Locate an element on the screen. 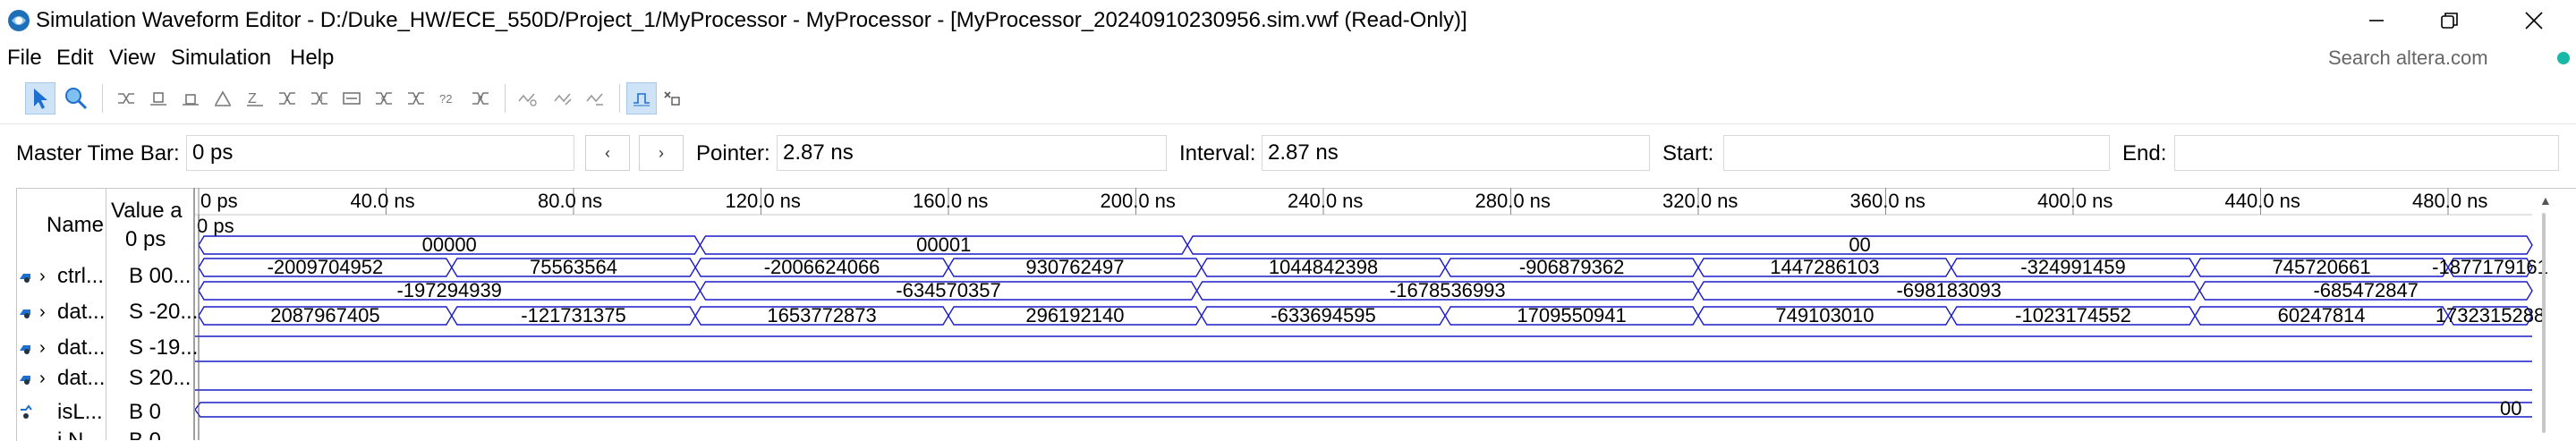 Image resolution: width=2576 pixels, height=441 pixels. invert-button is located at coordinates (351, 98).